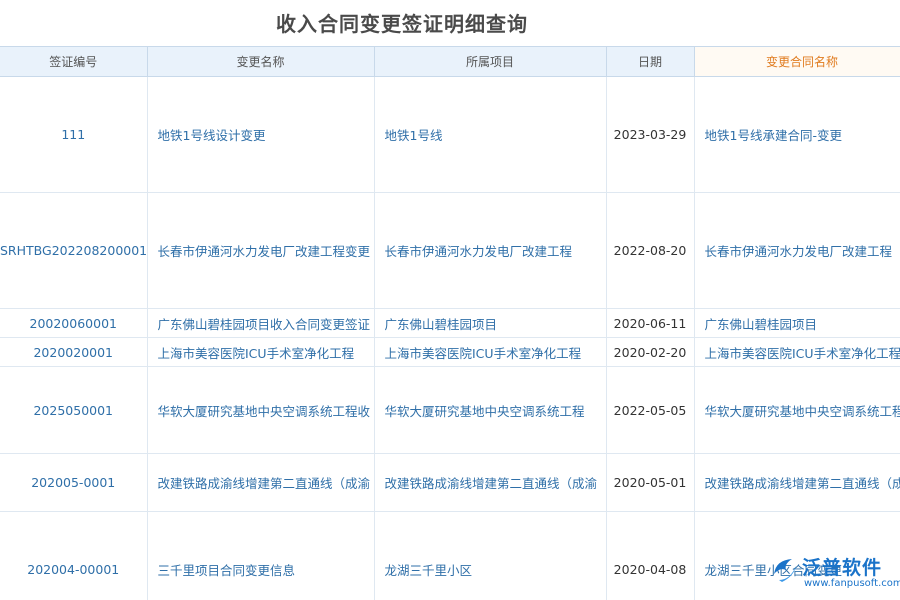 The width and height of the screenshot is (900, 600). I want to click on fanpu-logo-icon, so click(785, 569).